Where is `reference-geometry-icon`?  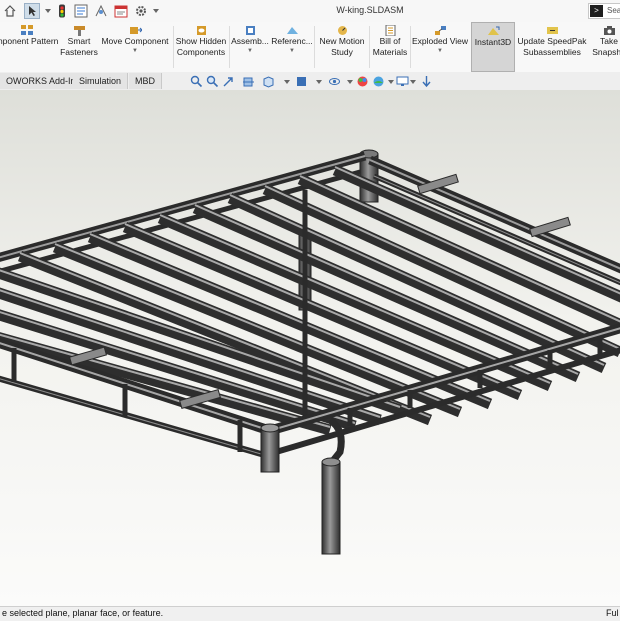
reference-geometry-icon is located at coordinates (292, 30).